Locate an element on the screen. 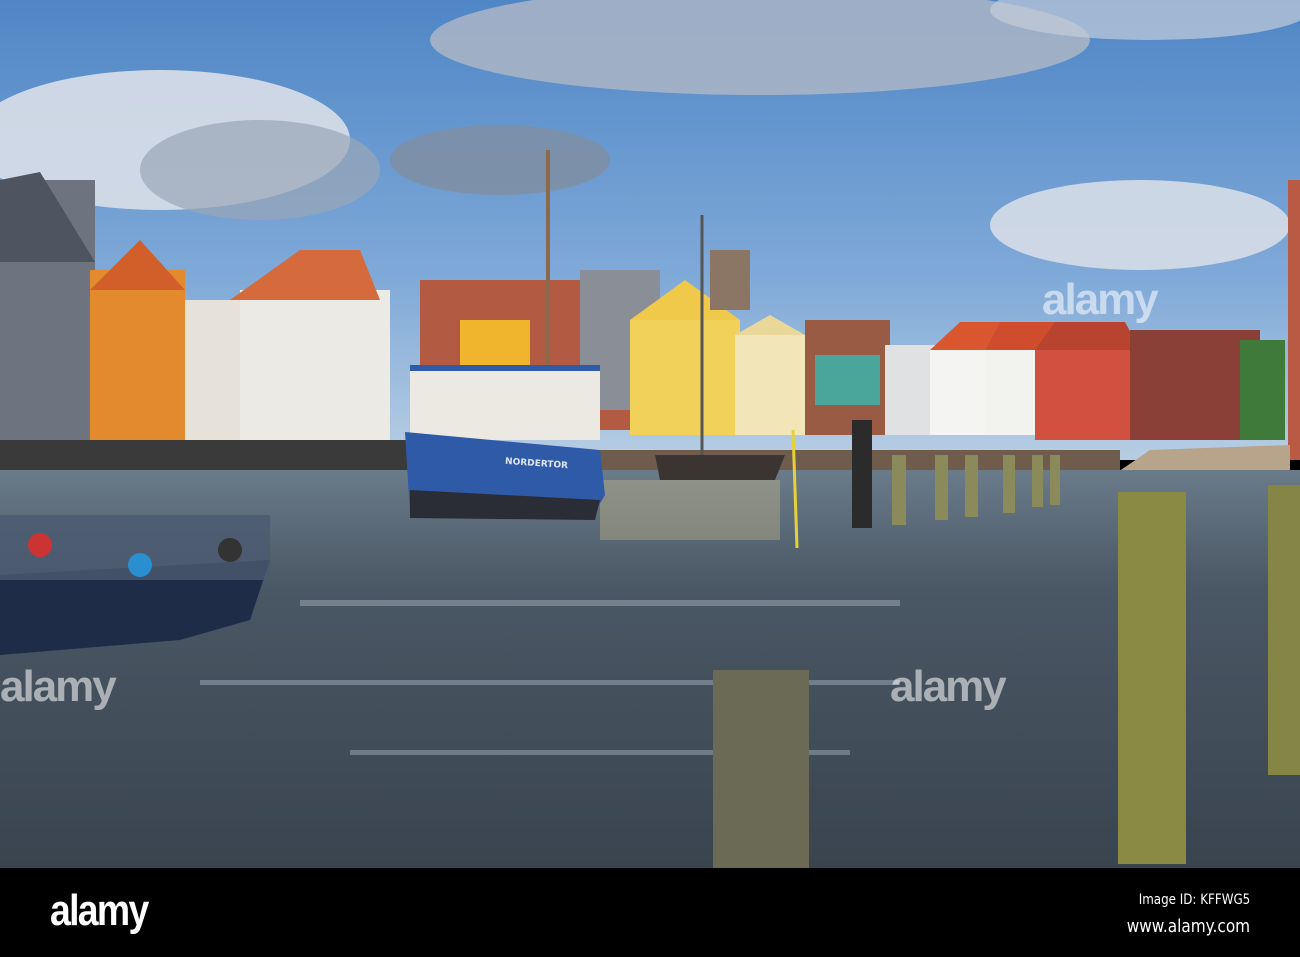 This screenshot has height=957, width=1300. site-url: www.alamy.com is located at coordinates (1188, 926).